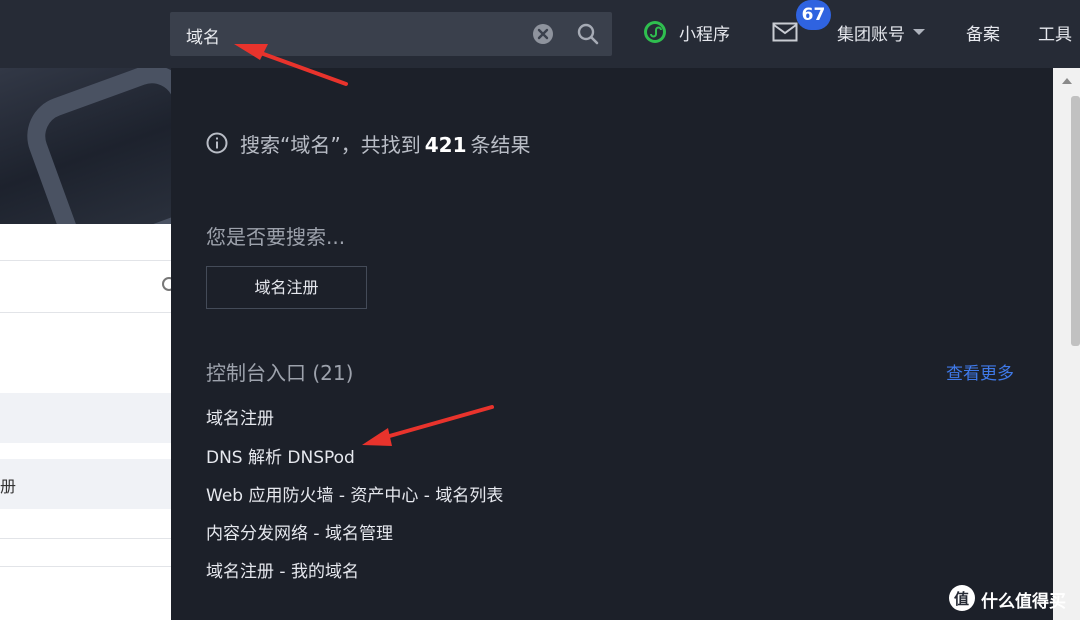 The image size is (1080, 620). What do you see at coordinates (983, 32) in the screenshot?
I see `filing-link: 备案` at bounding box center [983, 32].